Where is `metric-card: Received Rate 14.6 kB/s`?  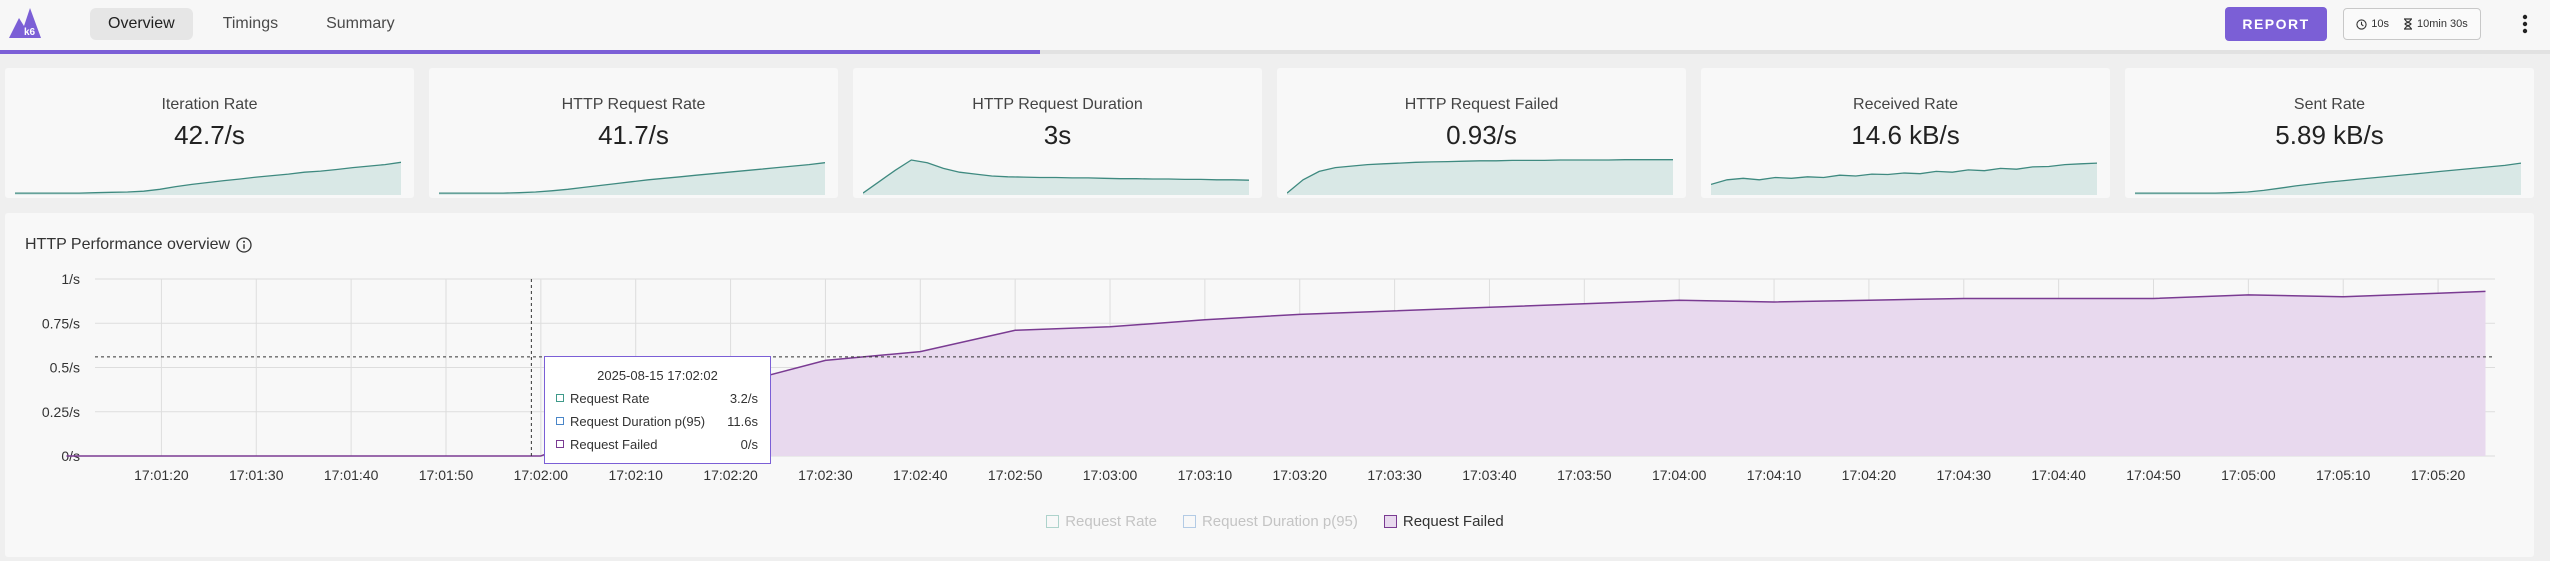
metric-card: Received Rate 14.6 kB/s is located at coordinates (1905, 133).